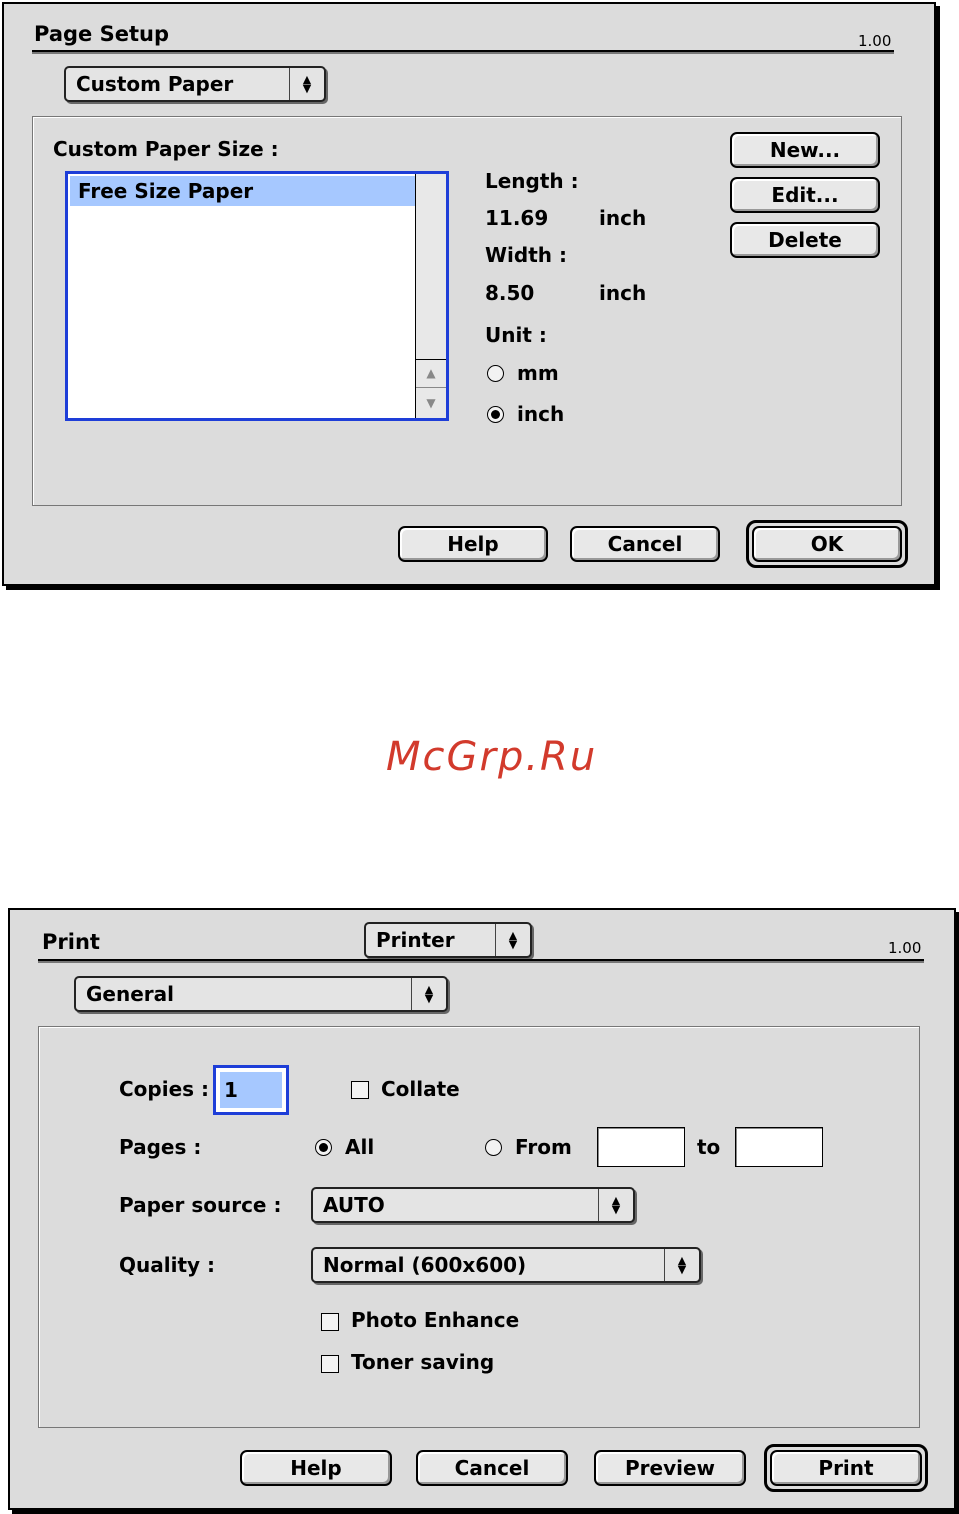 The image size is (959, 1514). I want to click on preview-button: Preview, so click(670, 1468).